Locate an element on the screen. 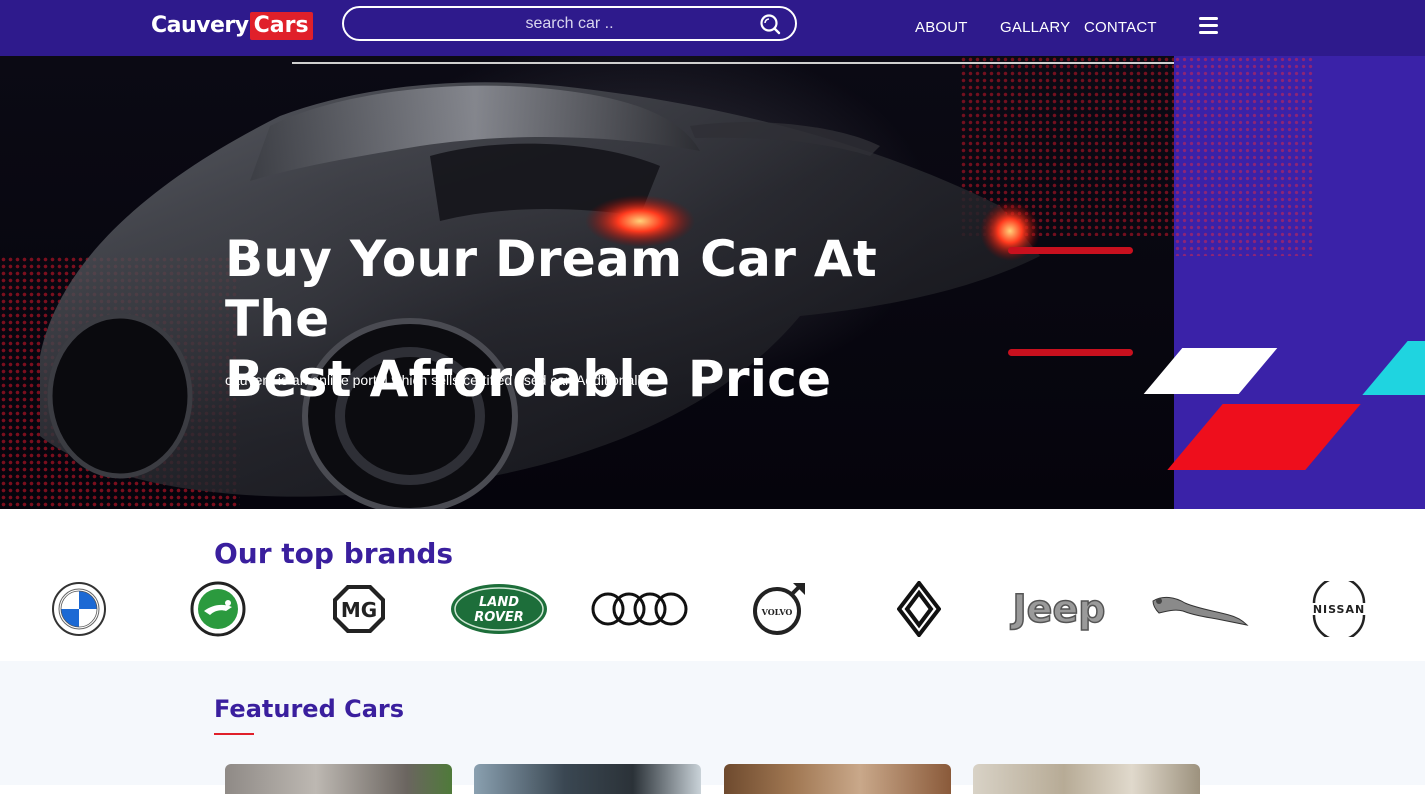  nav-contact-link: CONTACT is located at coordinates (1120, 27).